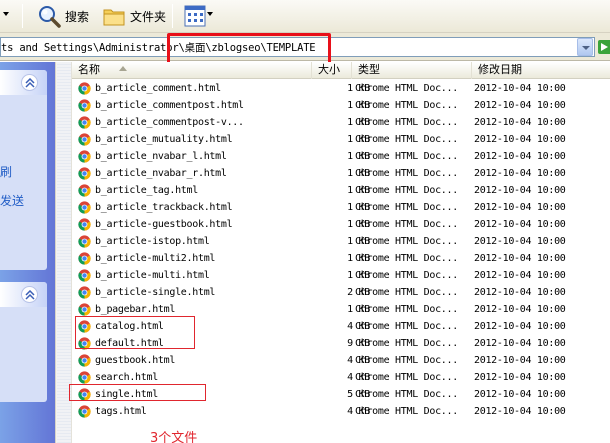 Image resolution: width=610 pixels, height=443 pixels. I want to click on column-header-name-label: 名称, so click(89, 69).